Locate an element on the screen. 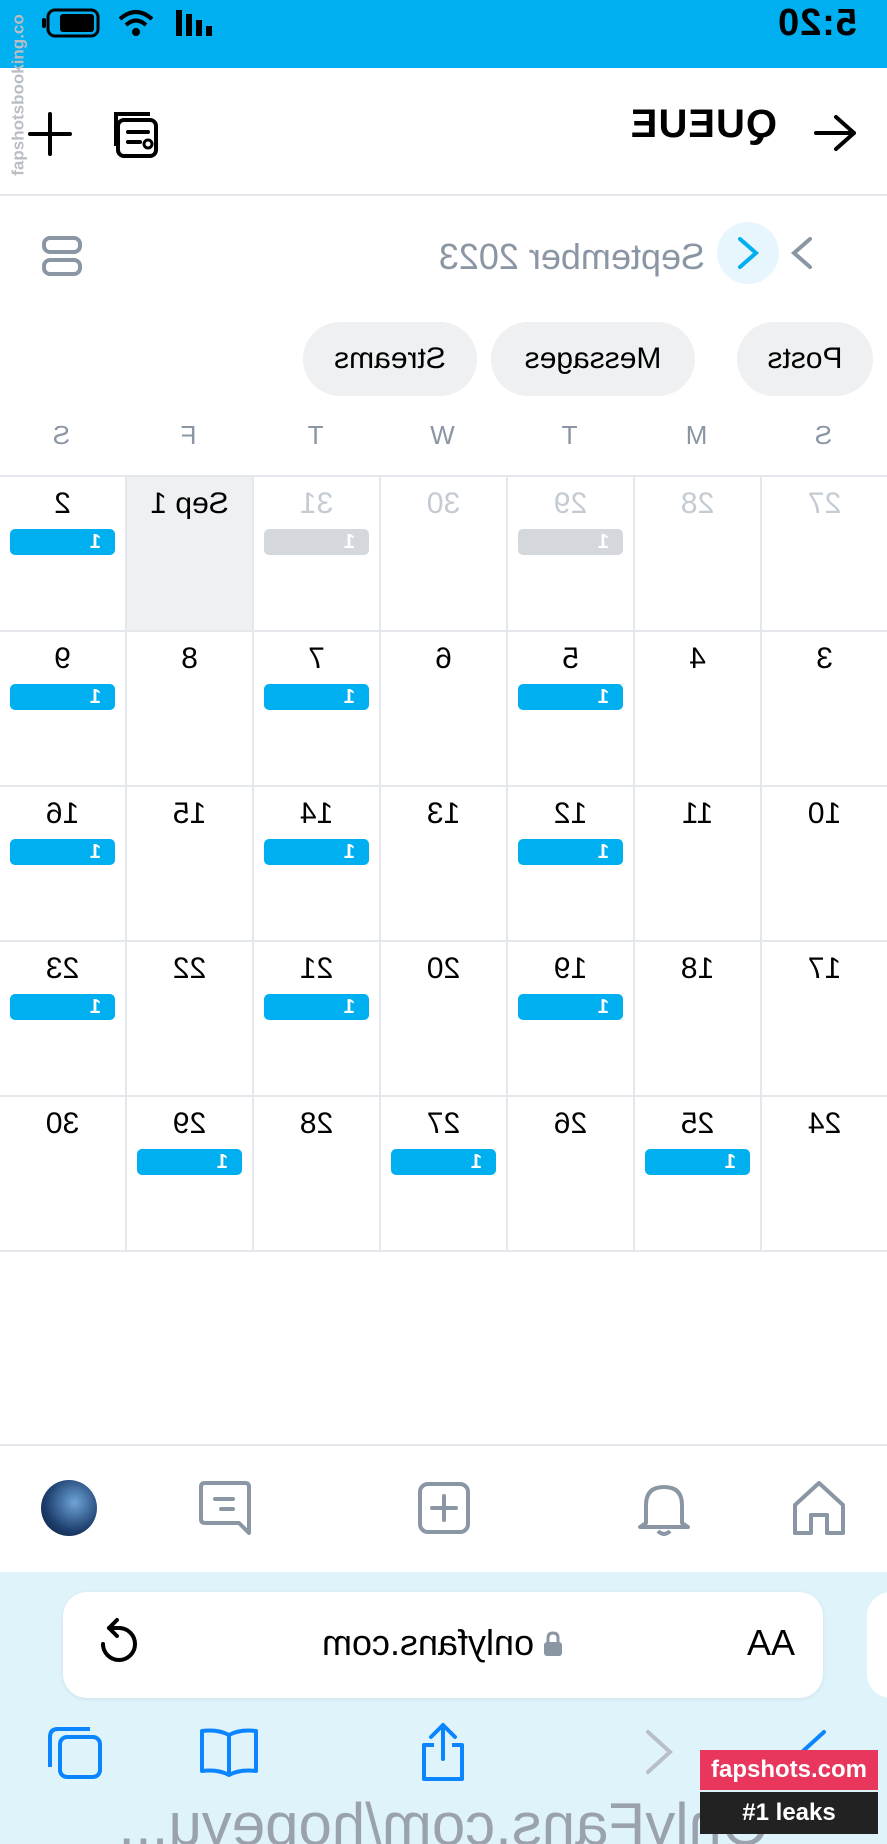 This screenshot has width=887, height=1844. calendar-day-cell: 4 is located at coordinates (696, 709).